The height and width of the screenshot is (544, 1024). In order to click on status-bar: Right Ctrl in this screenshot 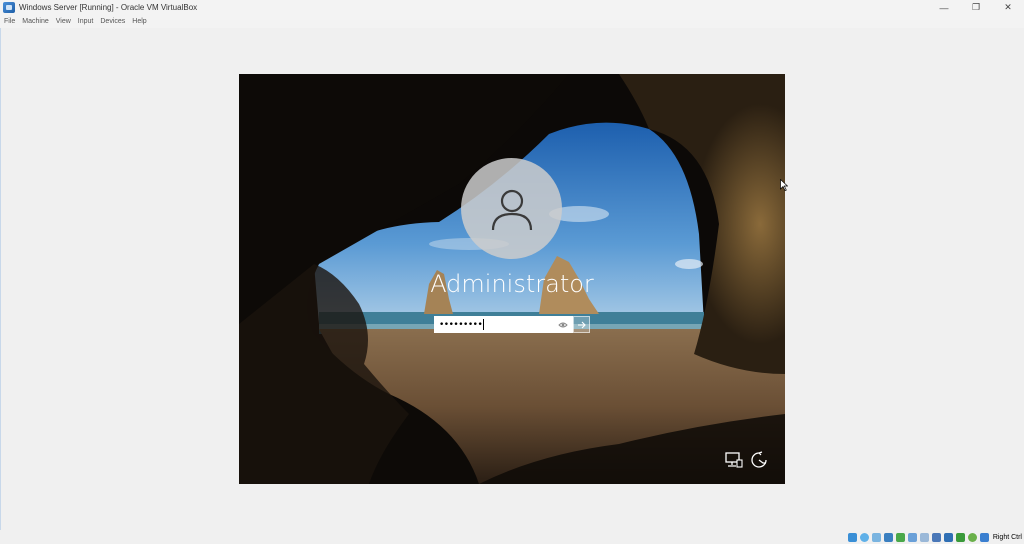, I will do `click(512, 537)`.